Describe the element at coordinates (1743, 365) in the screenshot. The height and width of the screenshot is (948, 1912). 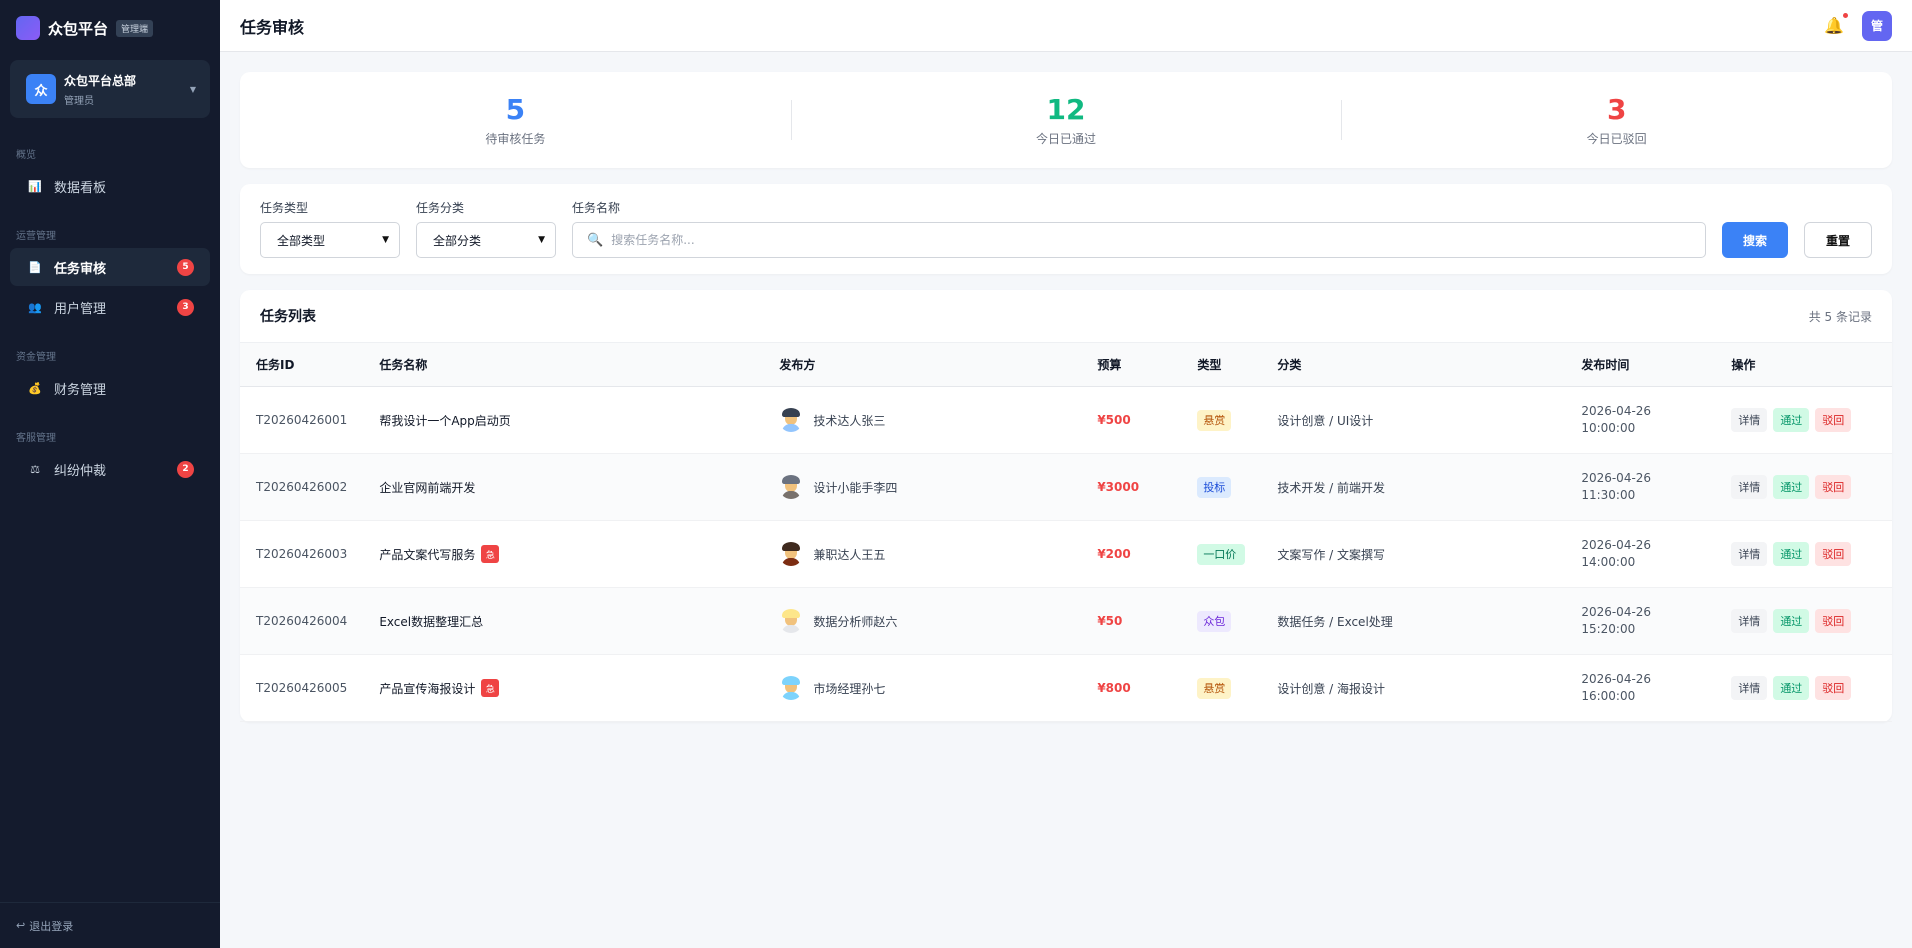
I see `column-header: 操作` at that location.